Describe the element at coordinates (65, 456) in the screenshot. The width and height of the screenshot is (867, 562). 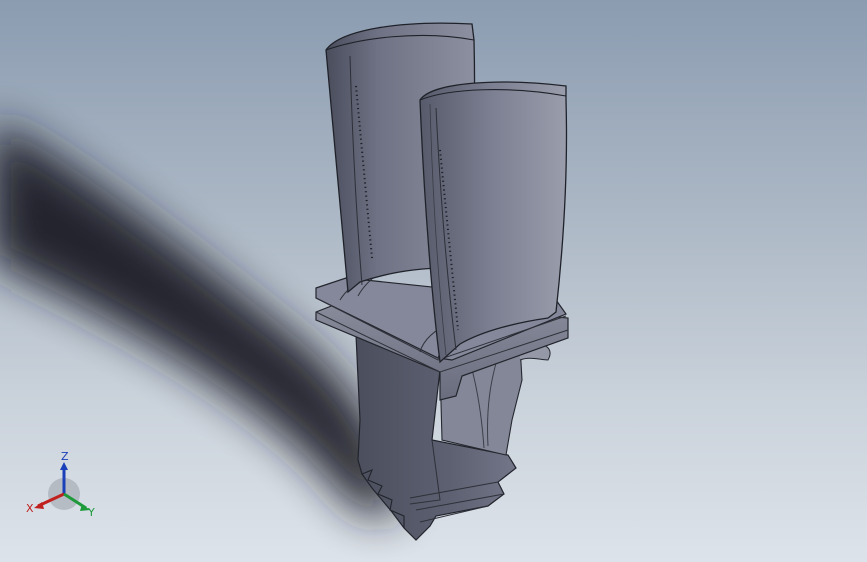
I see `triad-z-label: Z` at that location.